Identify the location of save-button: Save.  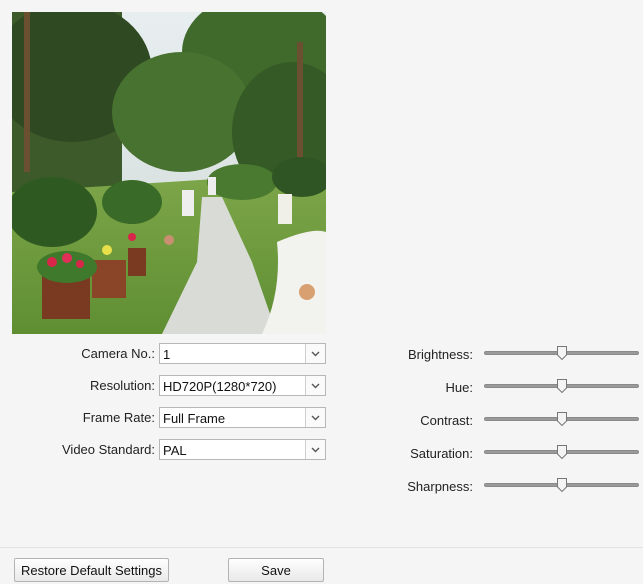
(276, 570).